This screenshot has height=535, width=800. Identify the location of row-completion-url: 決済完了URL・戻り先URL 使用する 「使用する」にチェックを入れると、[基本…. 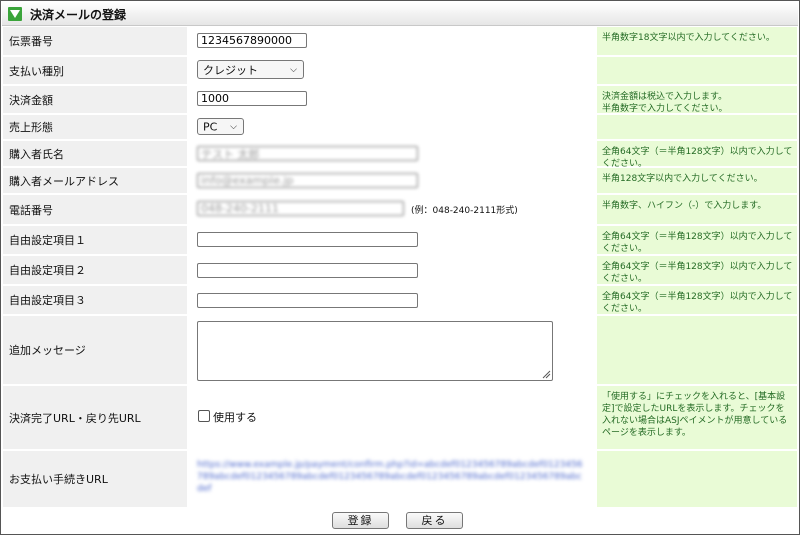
(400, 417).